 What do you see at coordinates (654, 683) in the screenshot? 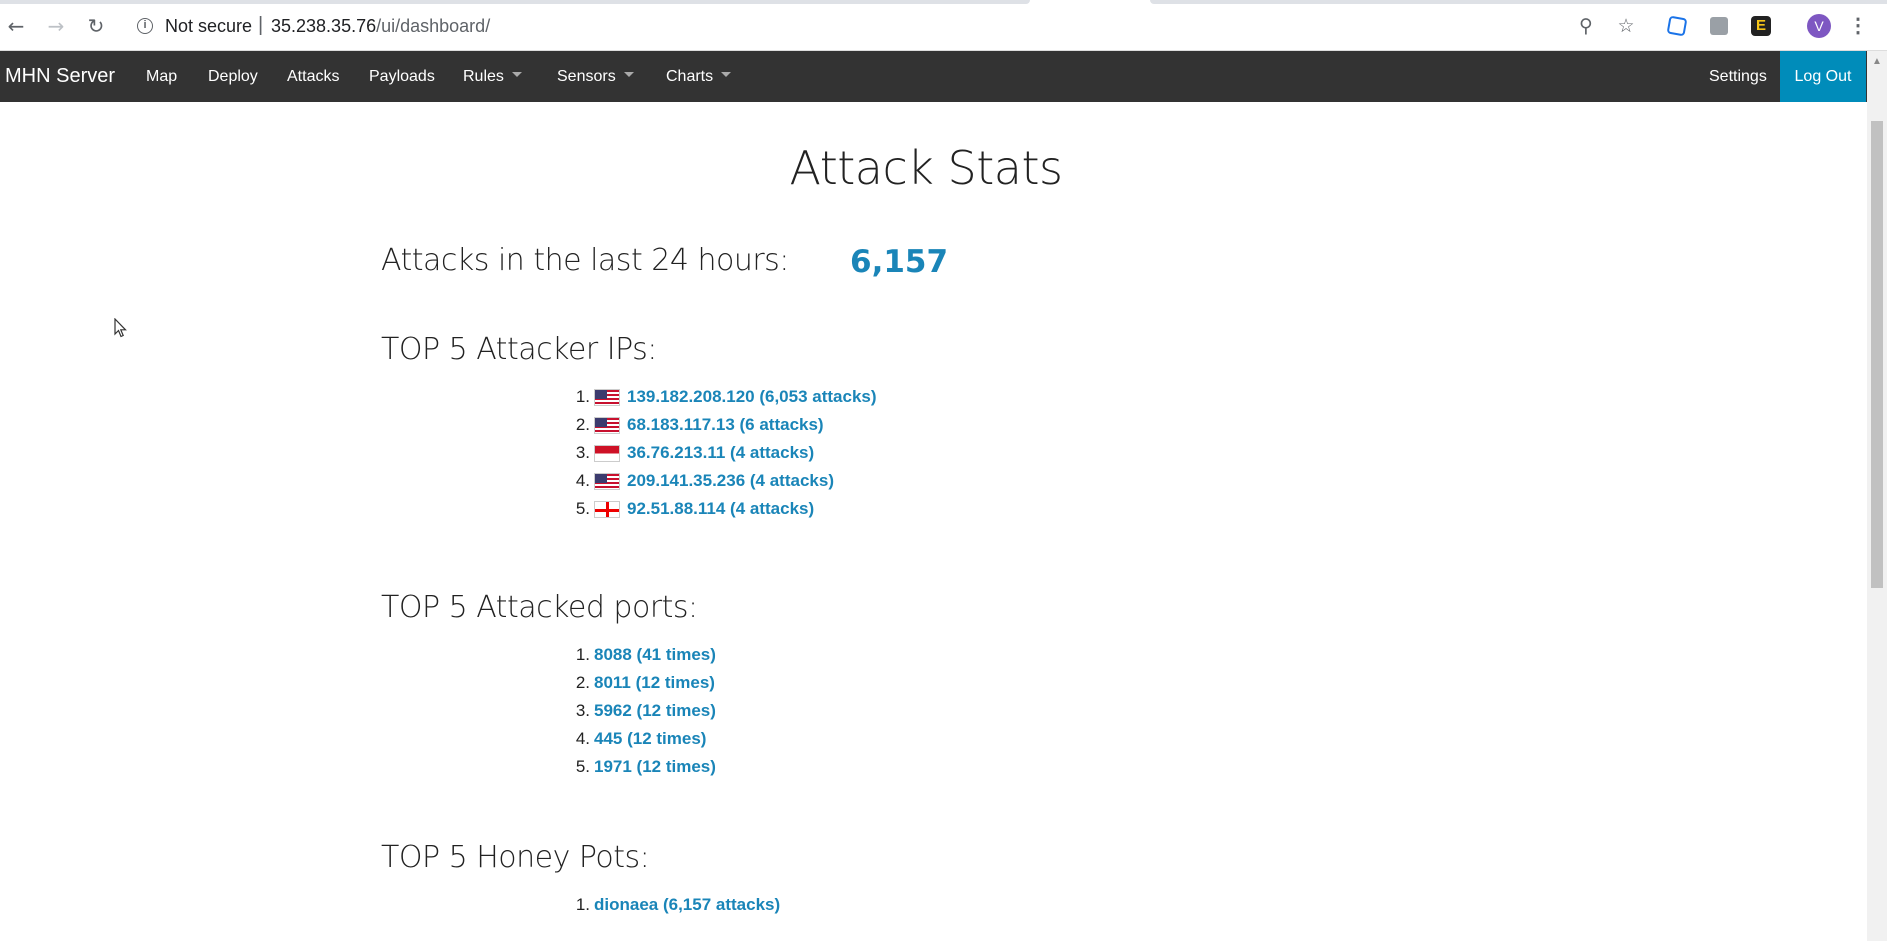
I see `port-link: 8011 (12 times)` at bounding box center [654, 683].